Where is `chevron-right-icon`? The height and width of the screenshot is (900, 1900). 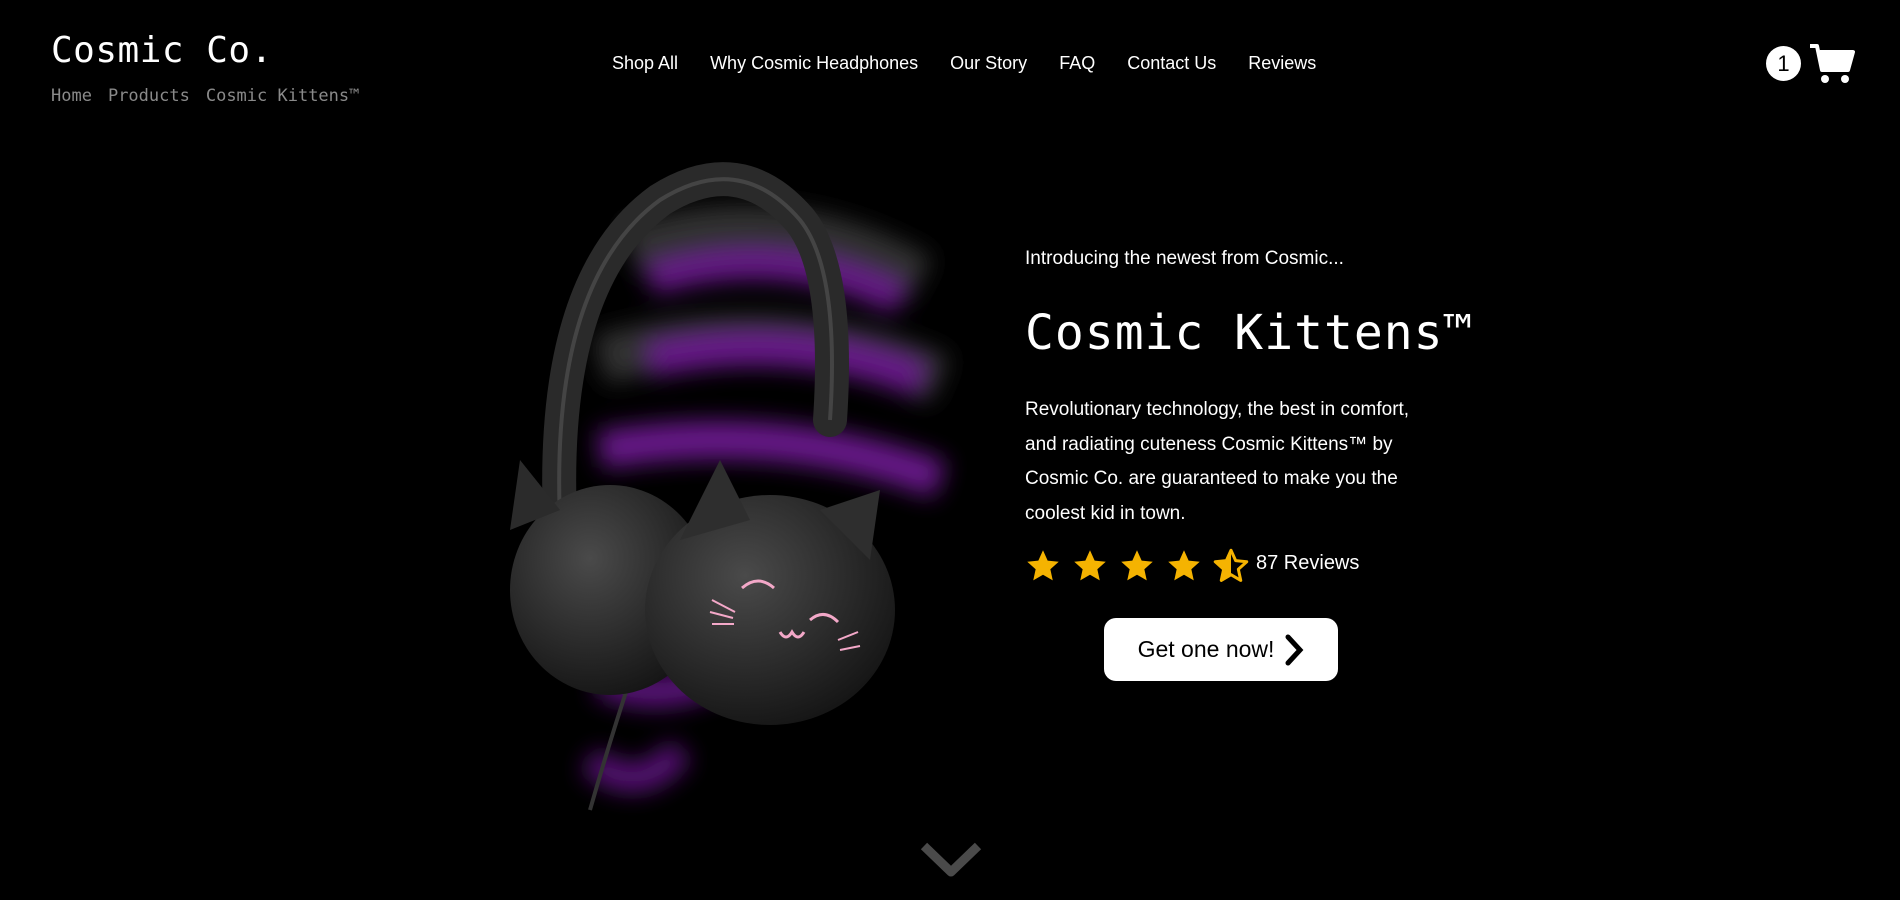
chevron-right-icon is located at coordinates (1294, 649).